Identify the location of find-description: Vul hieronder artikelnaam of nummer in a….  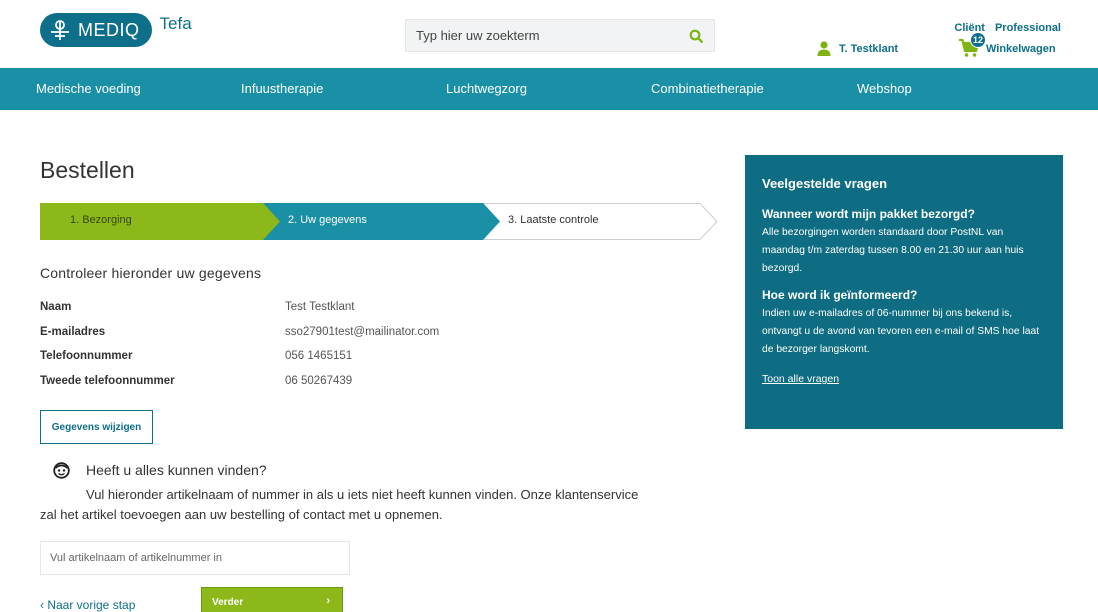
(339, 504).